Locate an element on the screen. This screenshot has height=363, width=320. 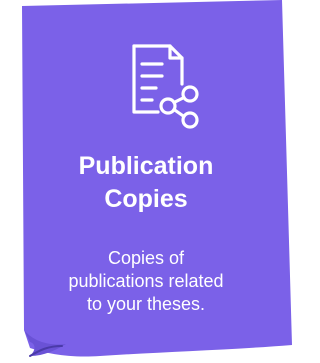
card-title-line-1: Publication is located at coordinates (146, 166).